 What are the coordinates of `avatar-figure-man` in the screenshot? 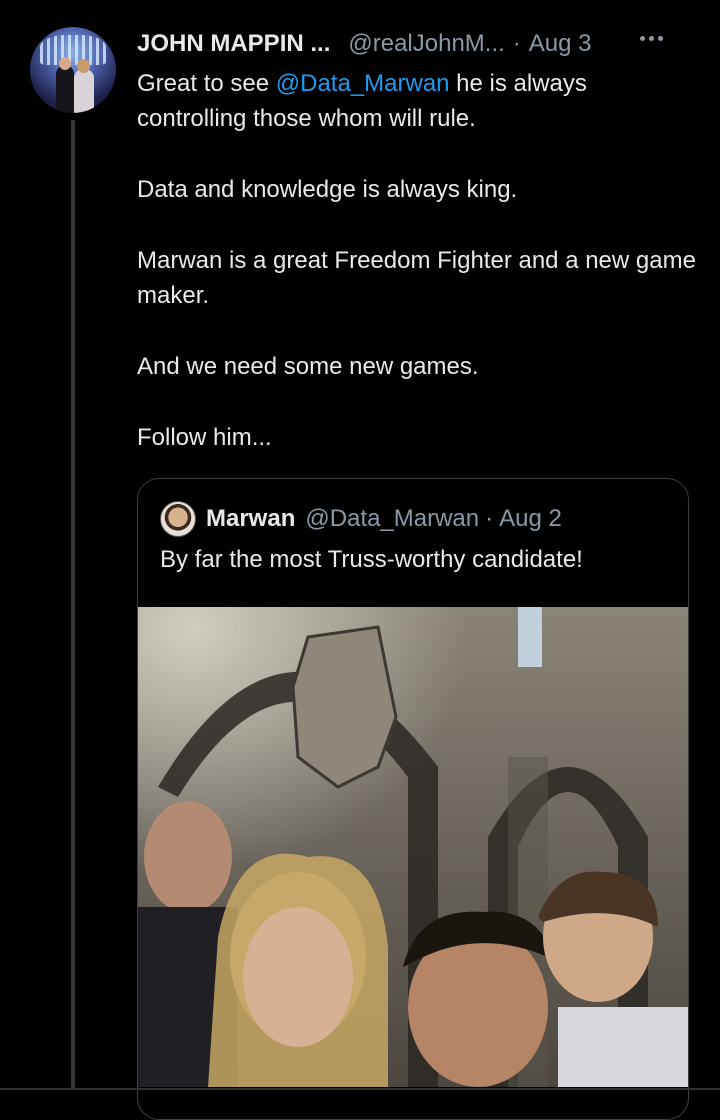 It's located at (65, 89).